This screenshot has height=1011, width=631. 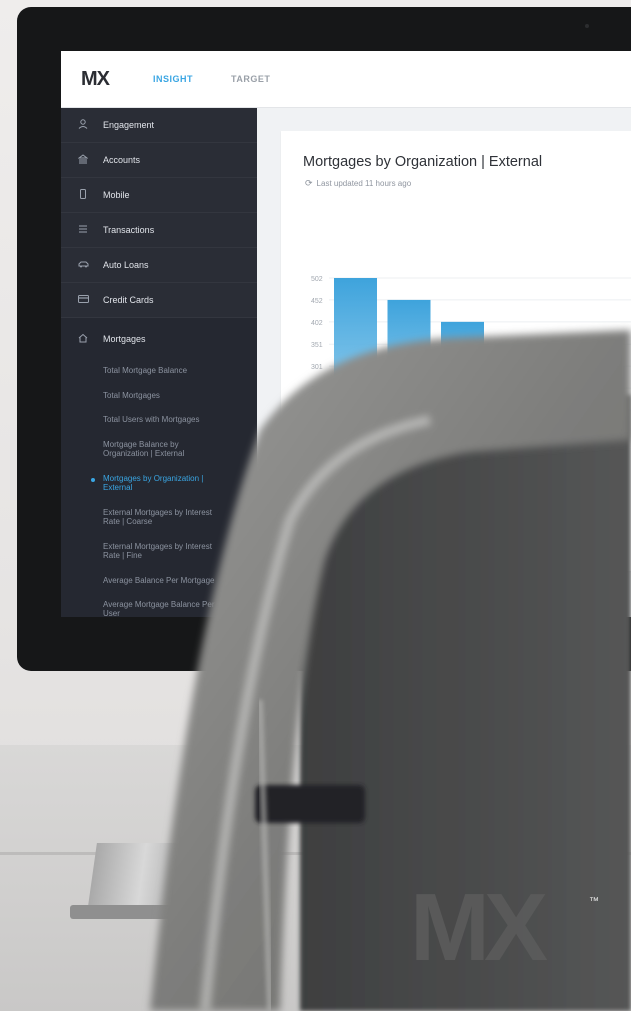 I want to click on submenu-item-total-mortgages: Total Mortgages, so click(x=178, y=395).